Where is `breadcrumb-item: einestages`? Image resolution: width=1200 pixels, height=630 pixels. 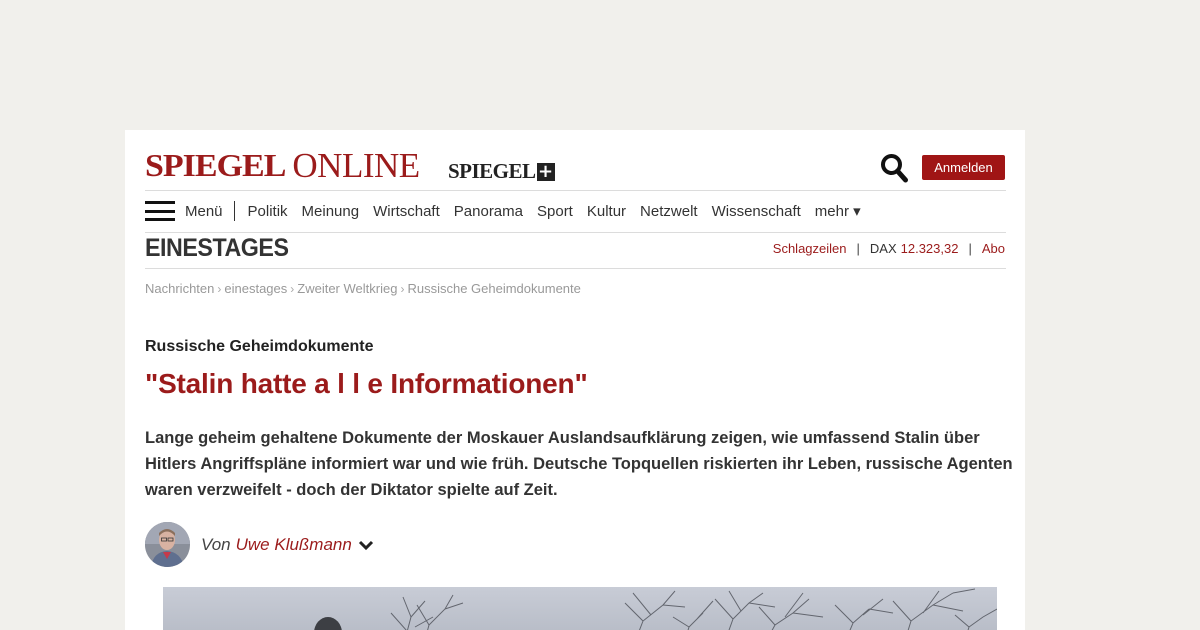
breadcrumb-item: einestages is located at coordinates (255, 288).